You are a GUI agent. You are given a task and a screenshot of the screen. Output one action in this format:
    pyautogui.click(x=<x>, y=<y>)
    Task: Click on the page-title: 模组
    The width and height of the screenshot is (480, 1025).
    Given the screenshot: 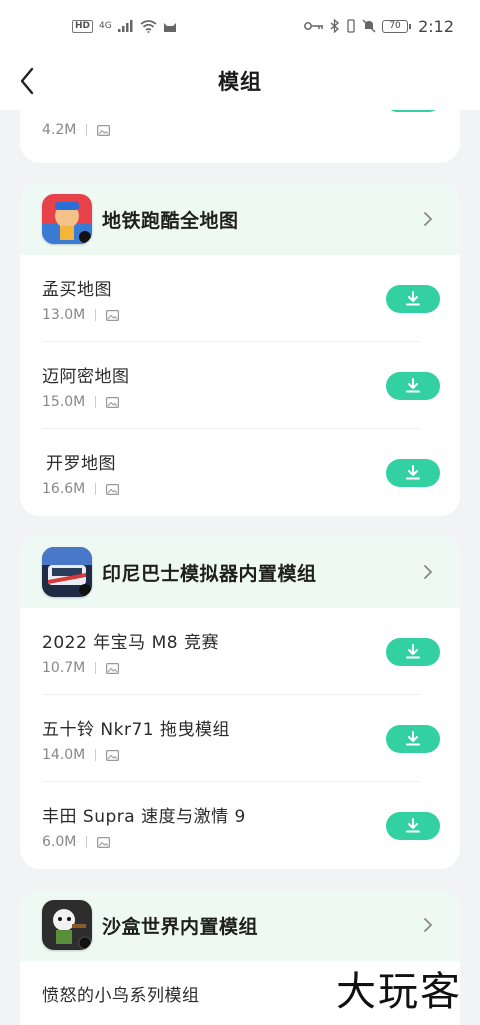 What is the action you would take?
    pyautogui.click(x=240, y=82)
    